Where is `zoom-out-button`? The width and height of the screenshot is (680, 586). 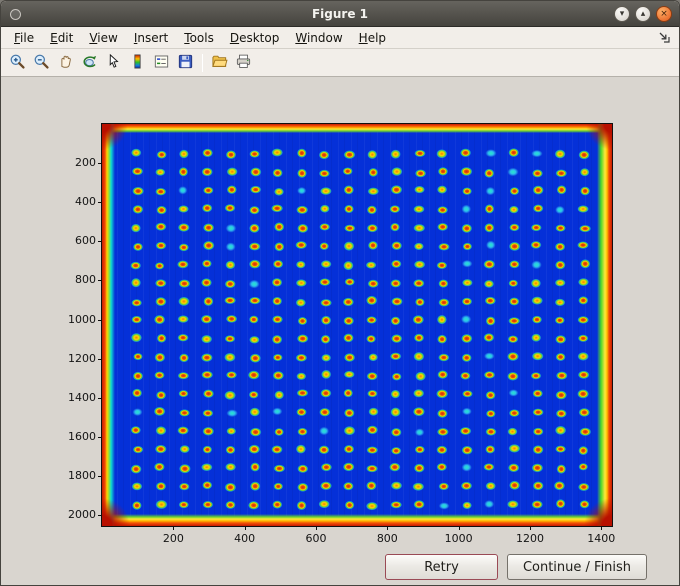 zoom-out-button is located at coordinates (41, 62).